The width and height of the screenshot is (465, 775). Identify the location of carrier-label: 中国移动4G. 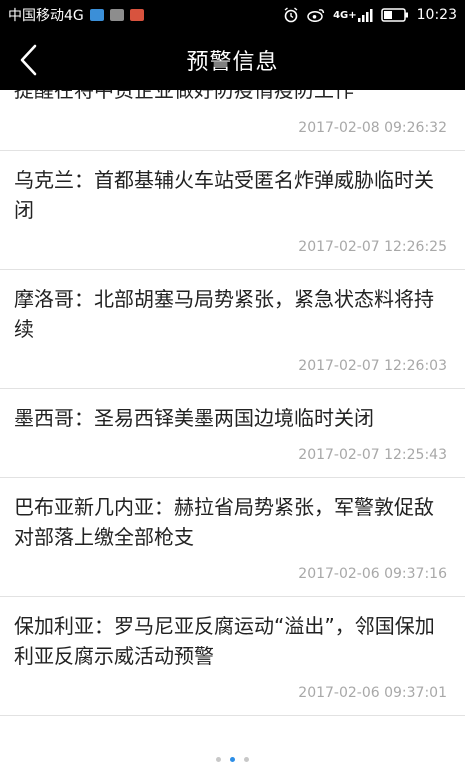
(46, 16).